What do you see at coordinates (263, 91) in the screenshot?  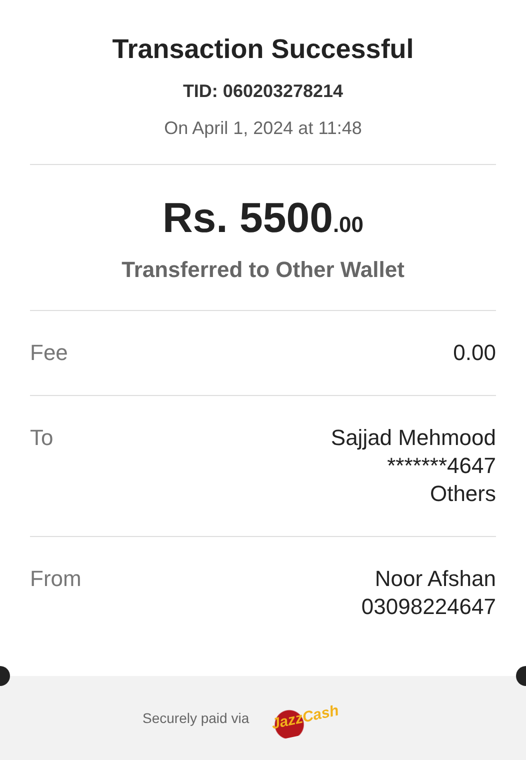 I see `transaction-id: TID: 060203278214` at bounding box center [263, 91].